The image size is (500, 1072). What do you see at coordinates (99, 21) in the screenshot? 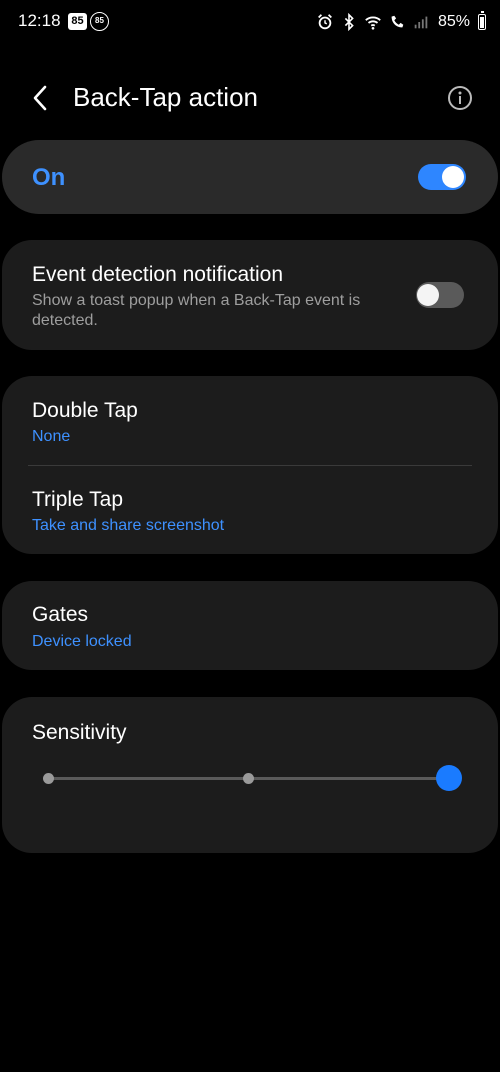
I see `notification-circle-icon: 85` at bounding box center [99, 21].